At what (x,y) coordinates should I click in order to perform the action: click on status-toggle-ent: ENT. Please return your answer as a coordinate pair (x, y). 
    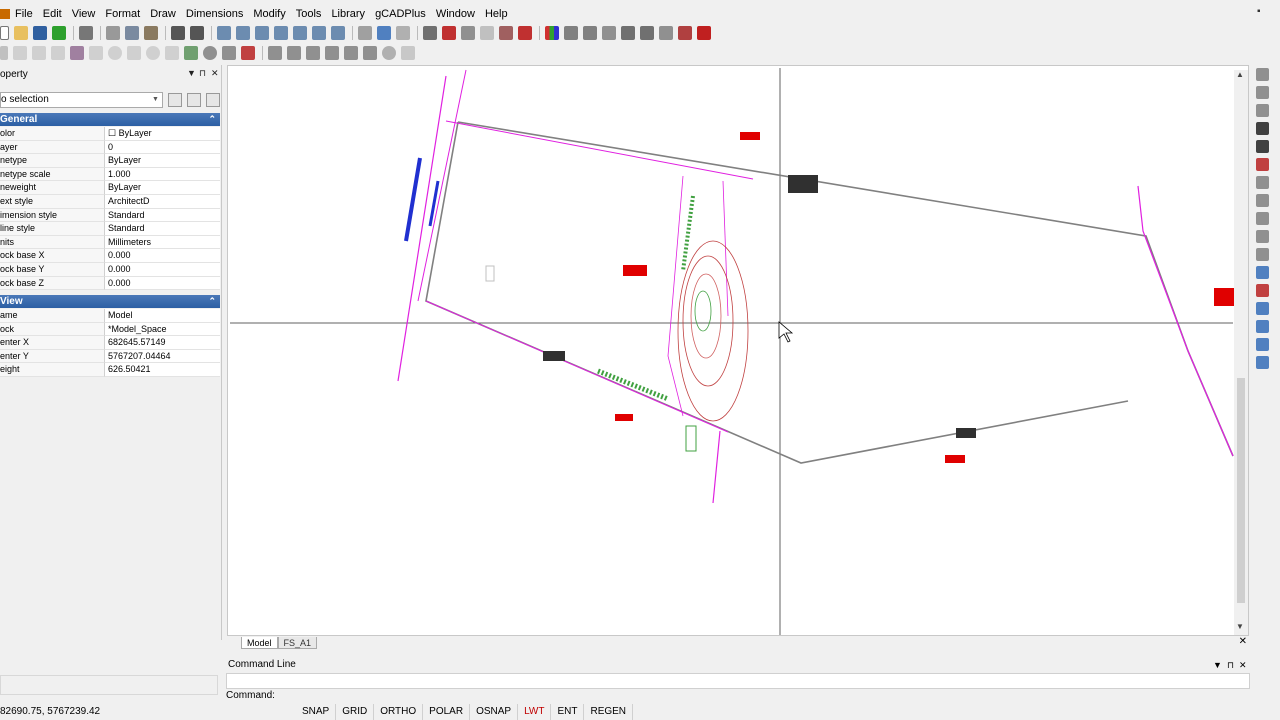
    Looking at the image, I should click on (568, 712).